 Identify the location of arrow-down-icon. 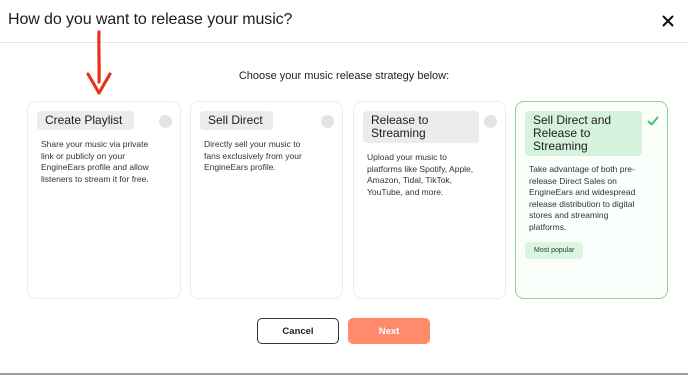
(99, 62).